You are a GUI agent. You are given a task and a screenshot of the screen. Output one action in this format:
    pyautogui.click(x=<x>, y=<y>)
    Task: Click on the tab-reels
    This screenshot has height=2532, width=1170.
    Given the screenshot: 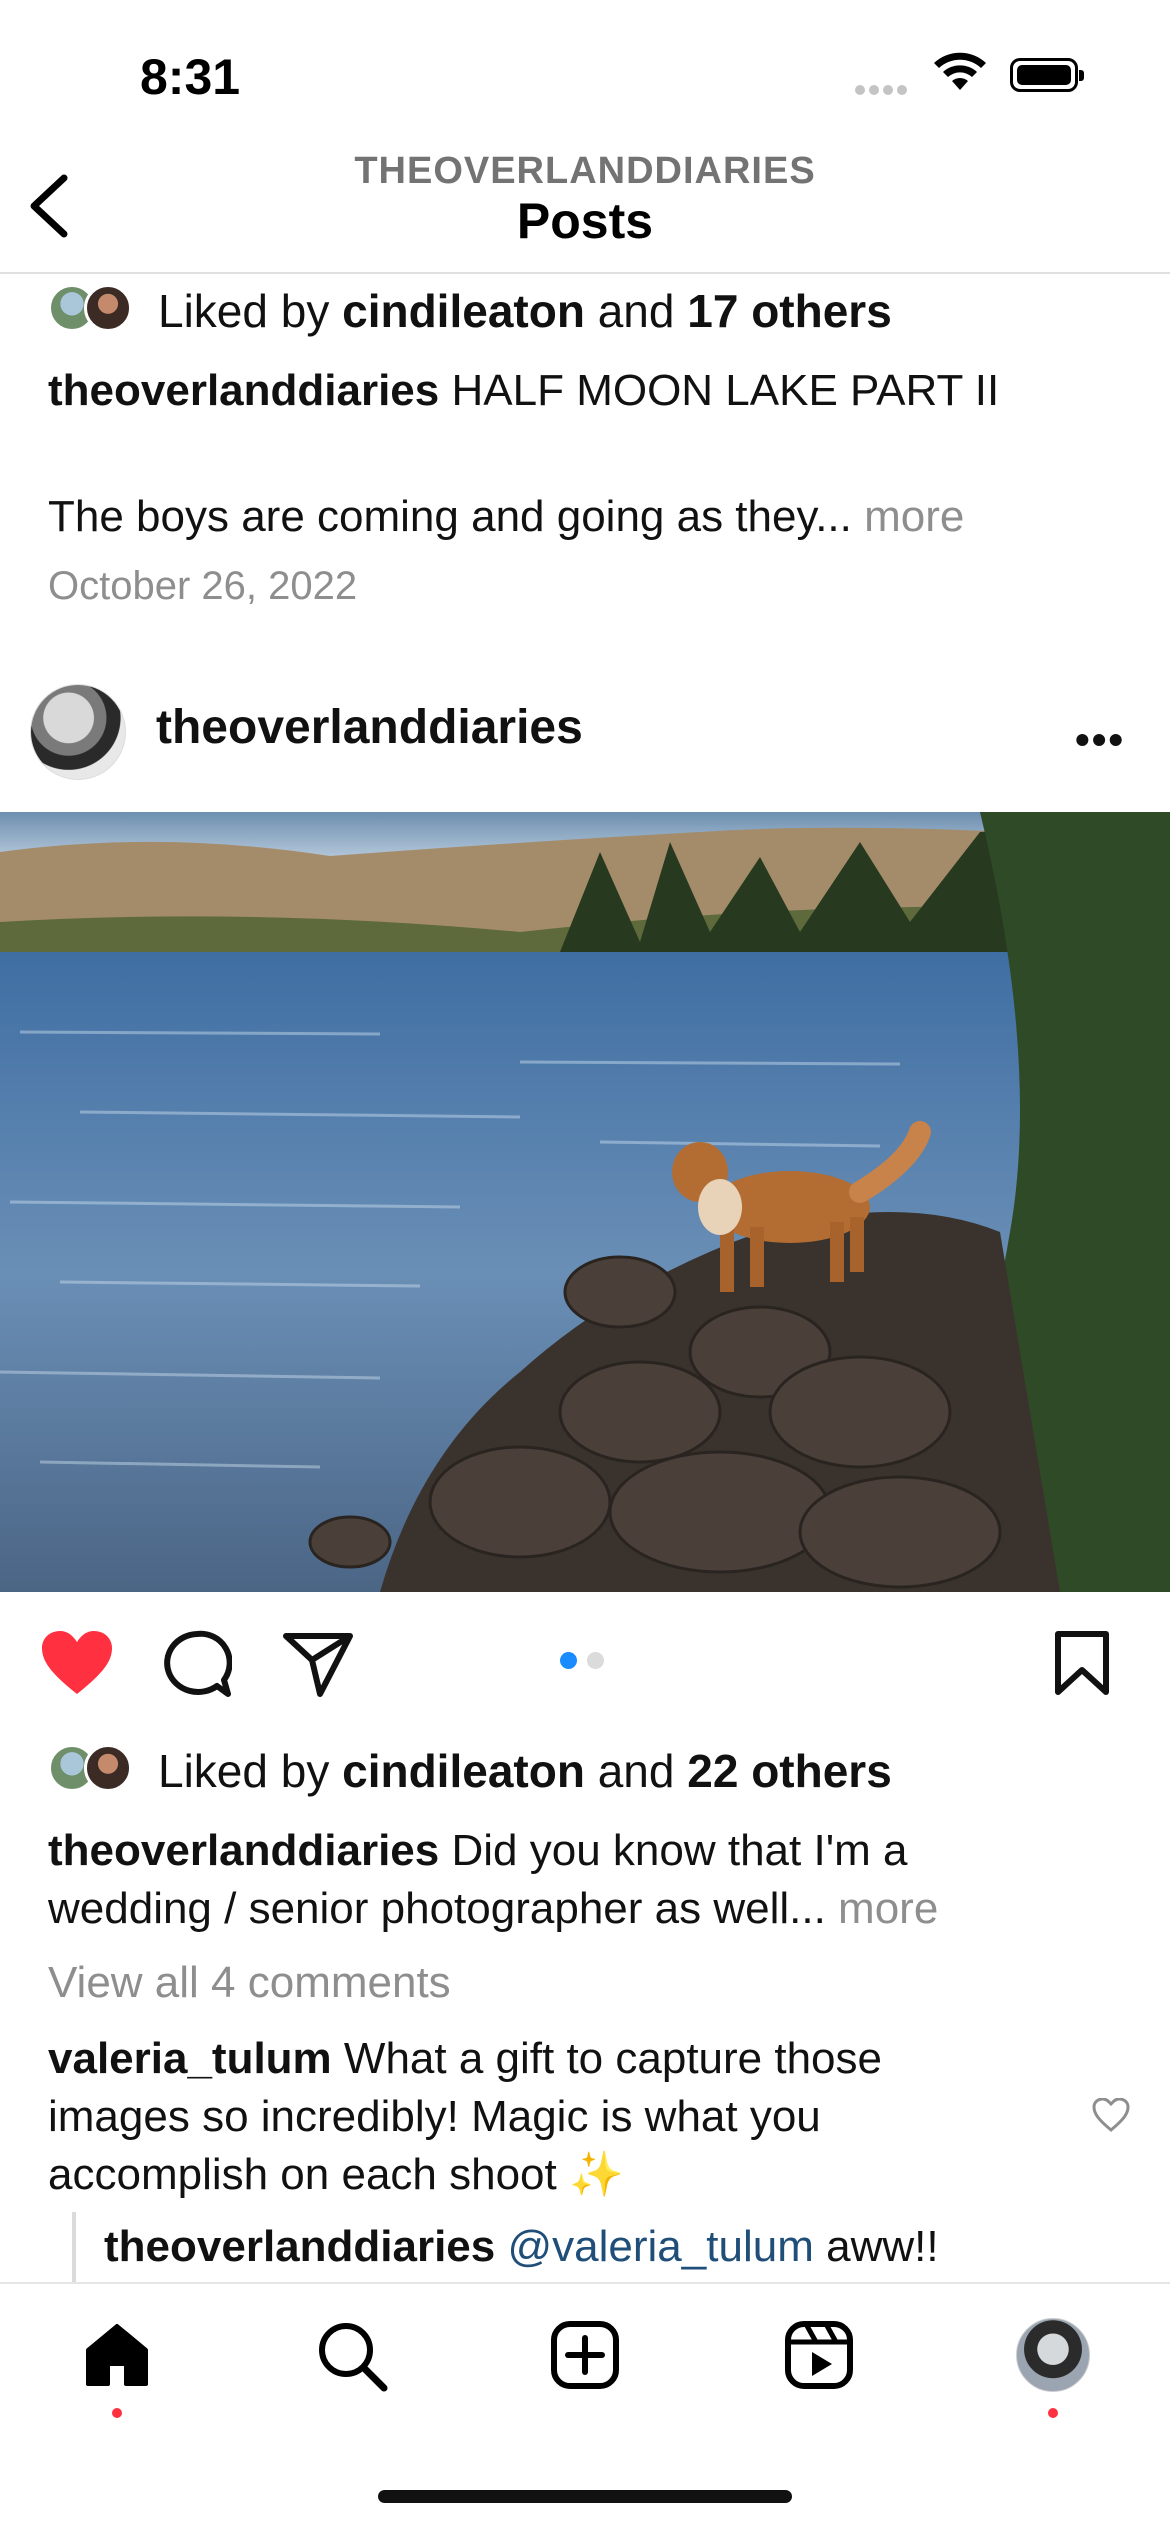 What is the action you would take?
    pyautogui.click(x=819, y=2357)
    